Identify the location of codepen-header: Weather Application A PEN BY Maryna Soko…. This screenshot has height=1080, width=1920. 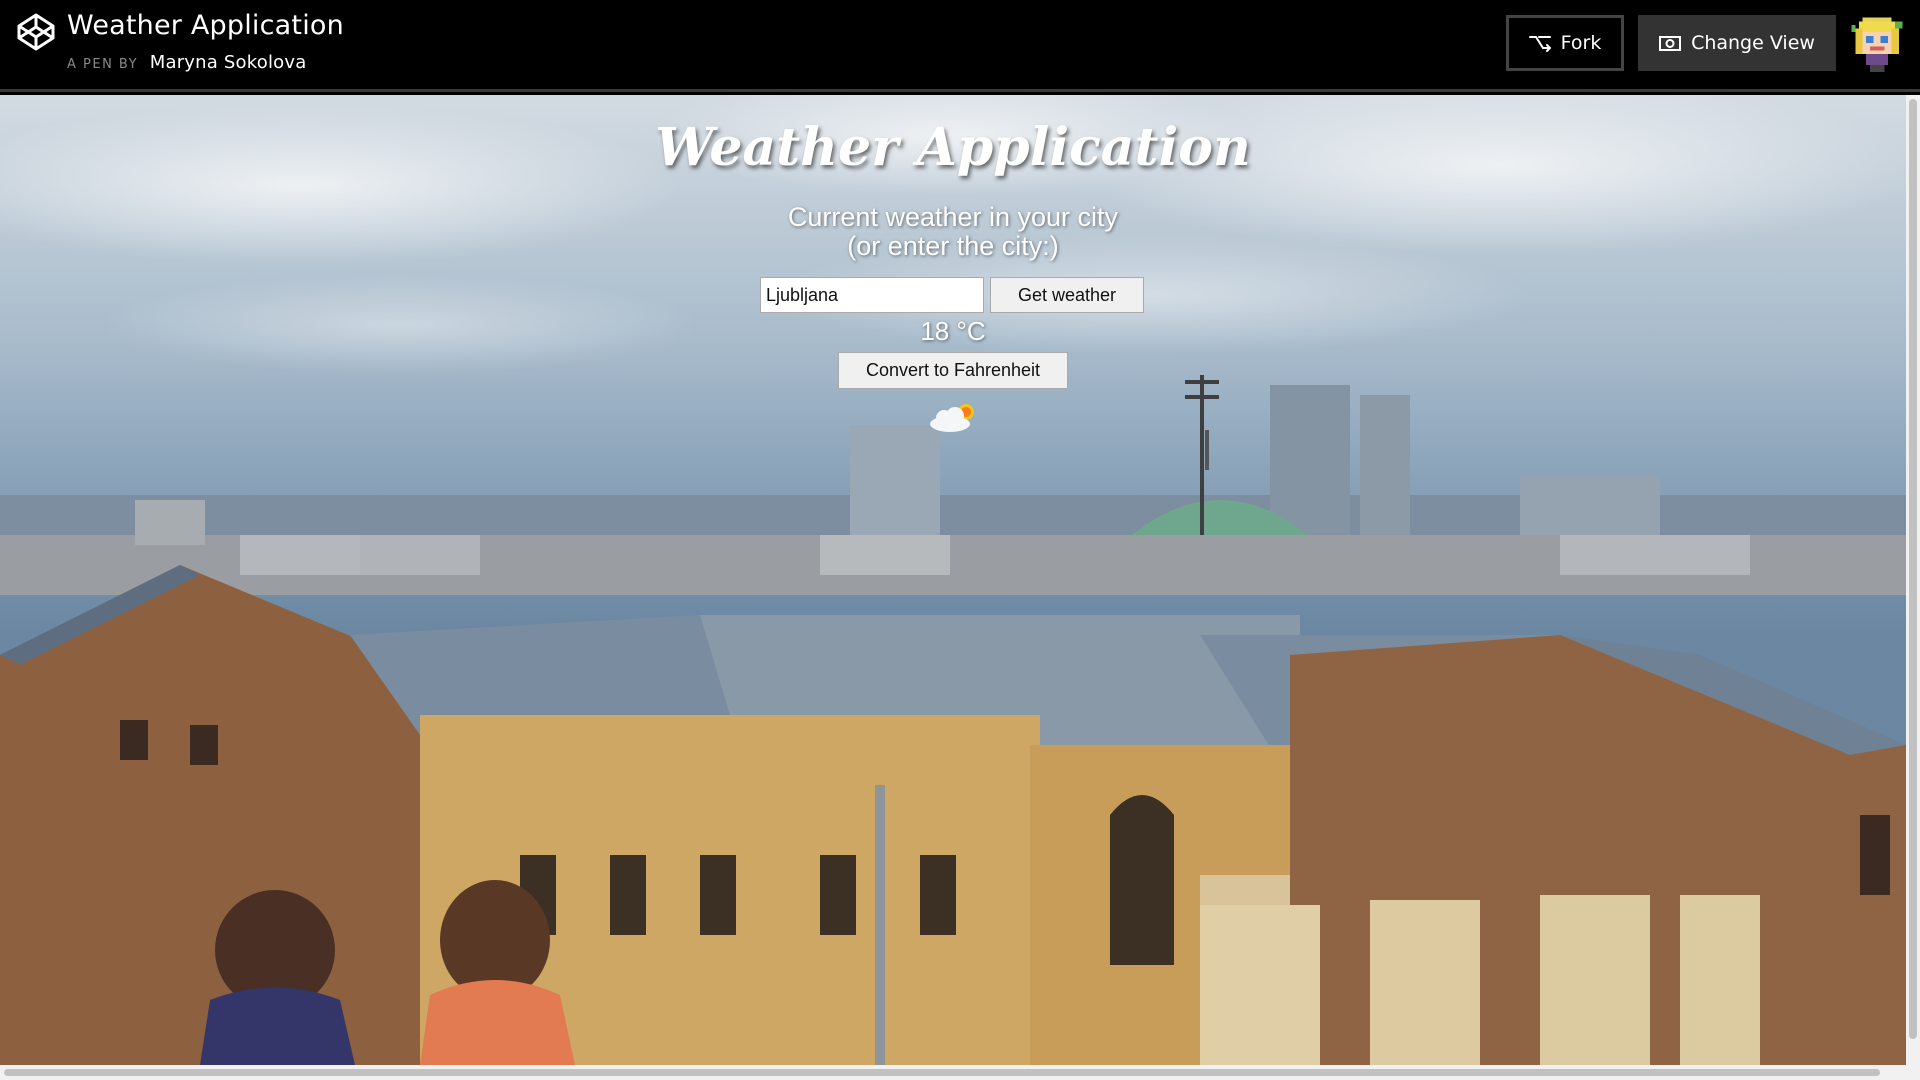
(960, 46).